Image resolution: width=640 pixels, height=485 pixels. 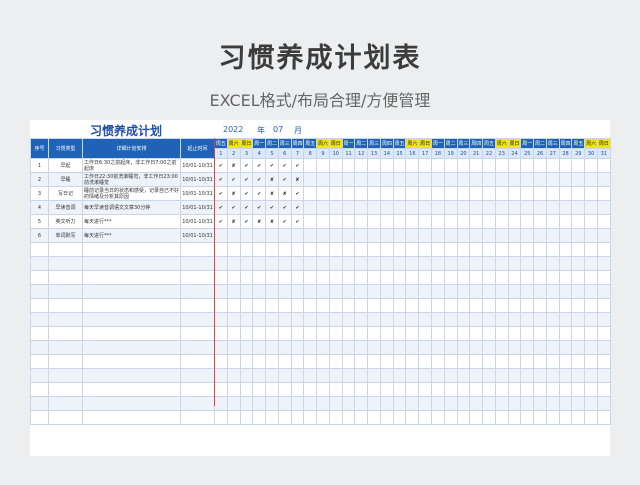 I want to click on habit-type: 单词默写, so click(x=65, y=235).